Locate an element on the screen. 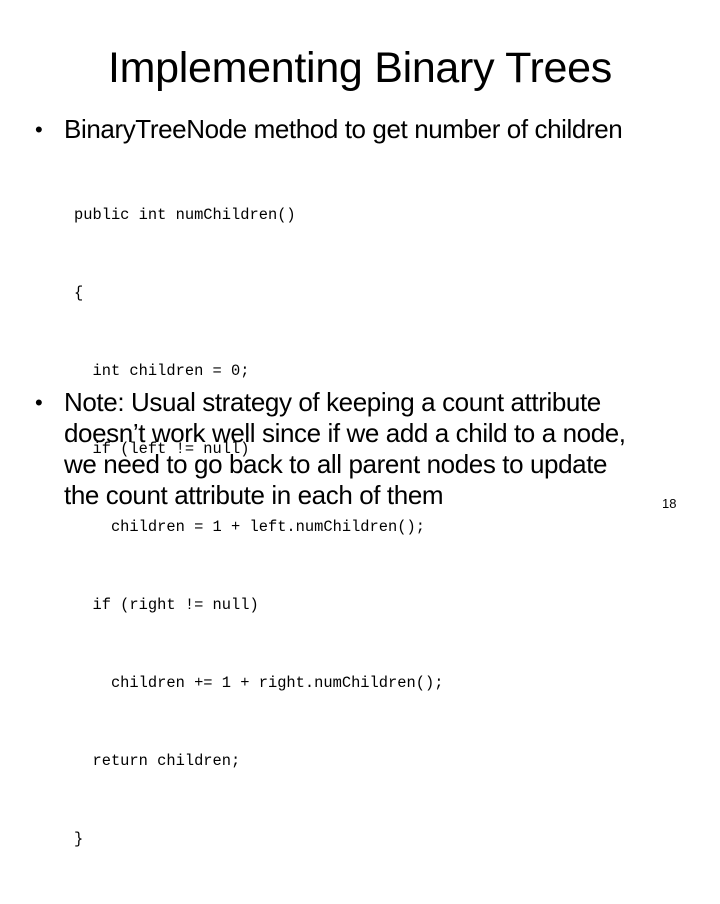  code-line: { is located at coordinates (79, 293).